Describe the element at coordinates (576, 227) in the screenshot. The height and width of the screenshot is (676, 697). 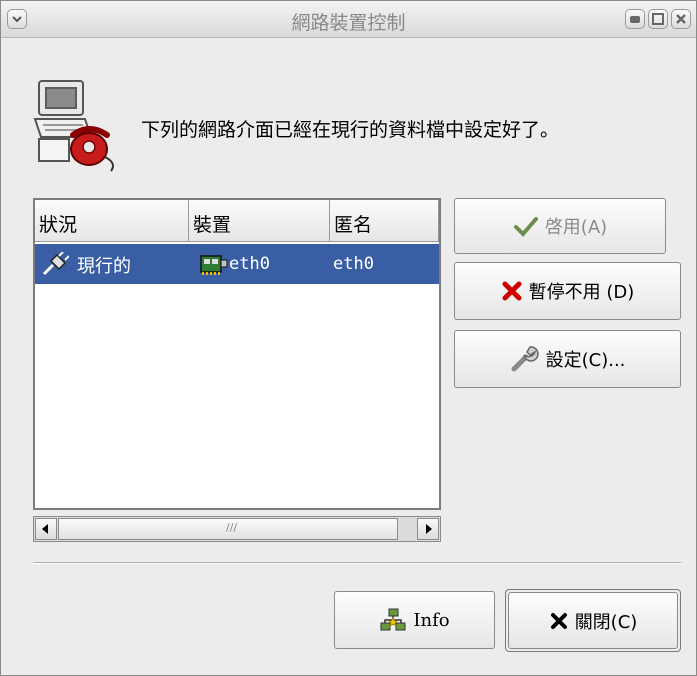
I see `activate-label: 啓用(A)` at that location.